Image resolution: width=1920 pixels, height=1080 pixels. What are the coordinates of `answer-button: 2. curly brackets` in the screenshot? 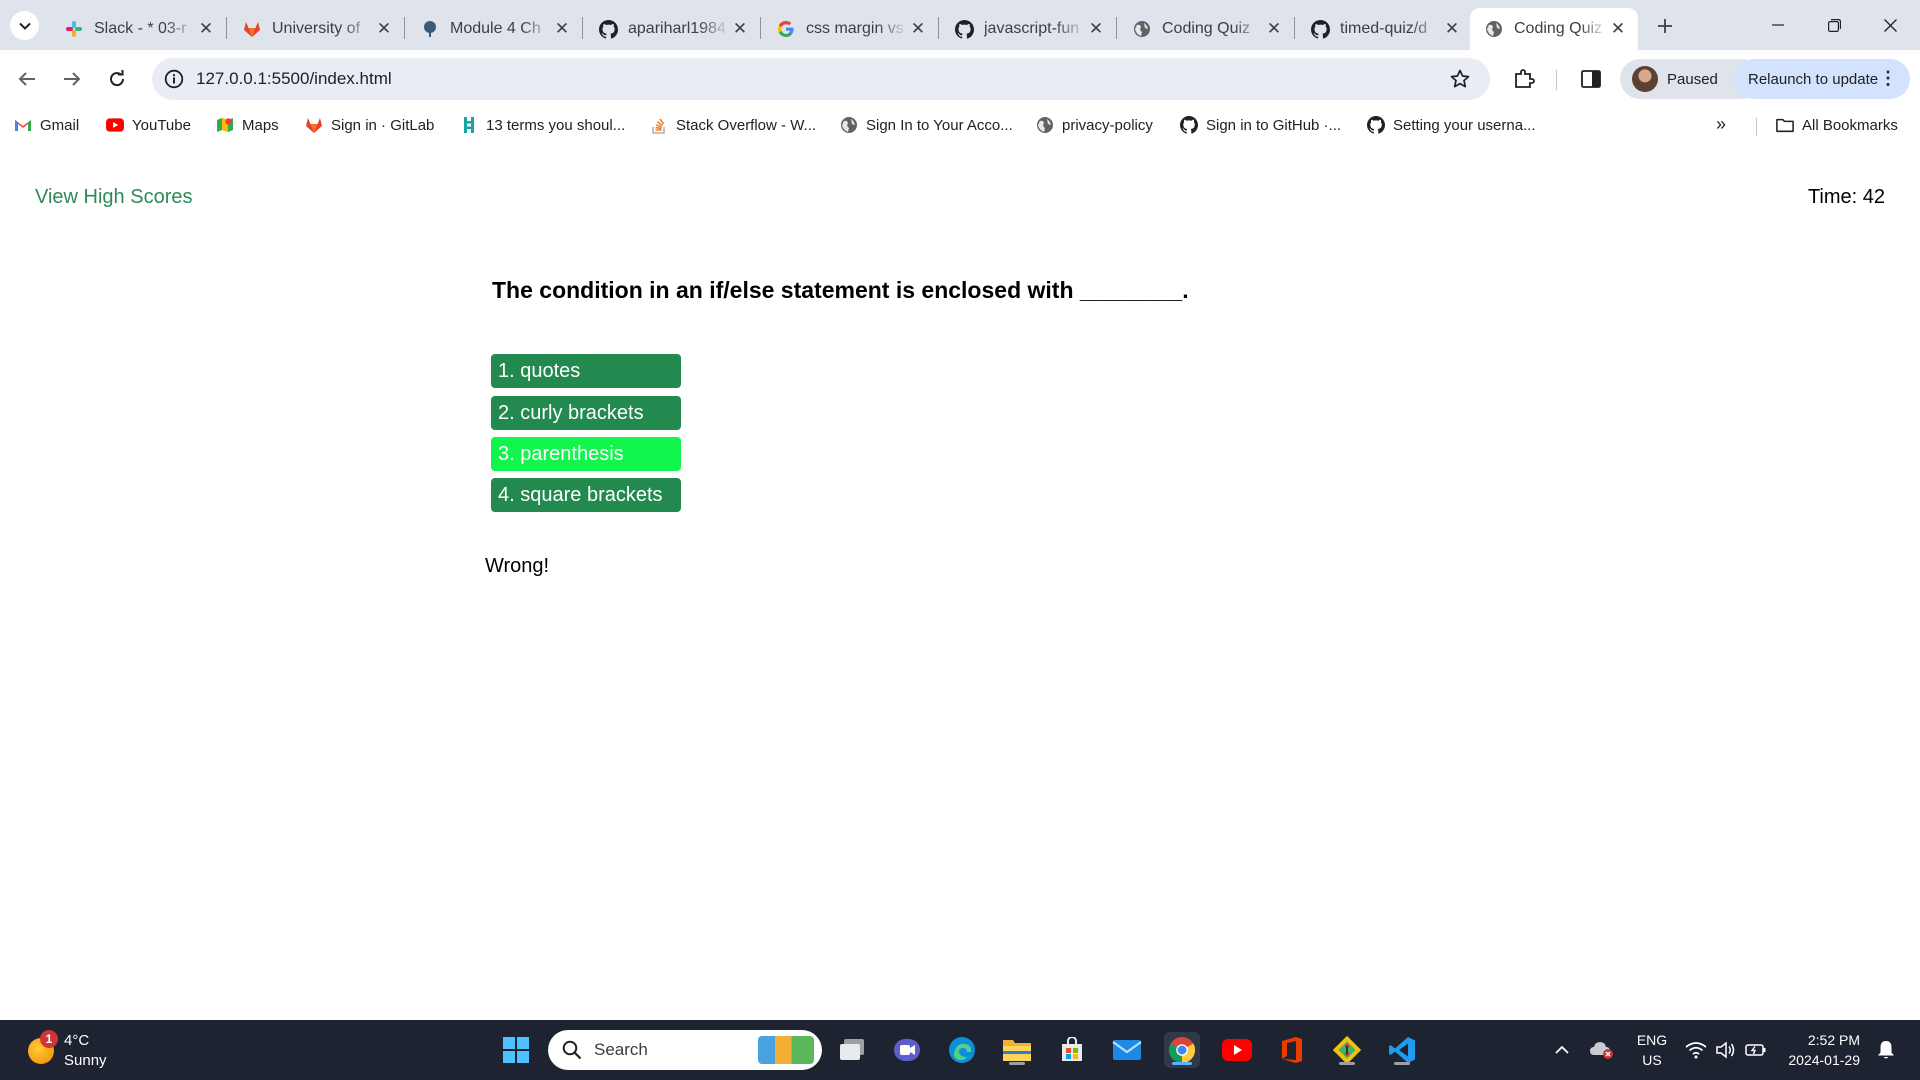 It's located at (586, 413).